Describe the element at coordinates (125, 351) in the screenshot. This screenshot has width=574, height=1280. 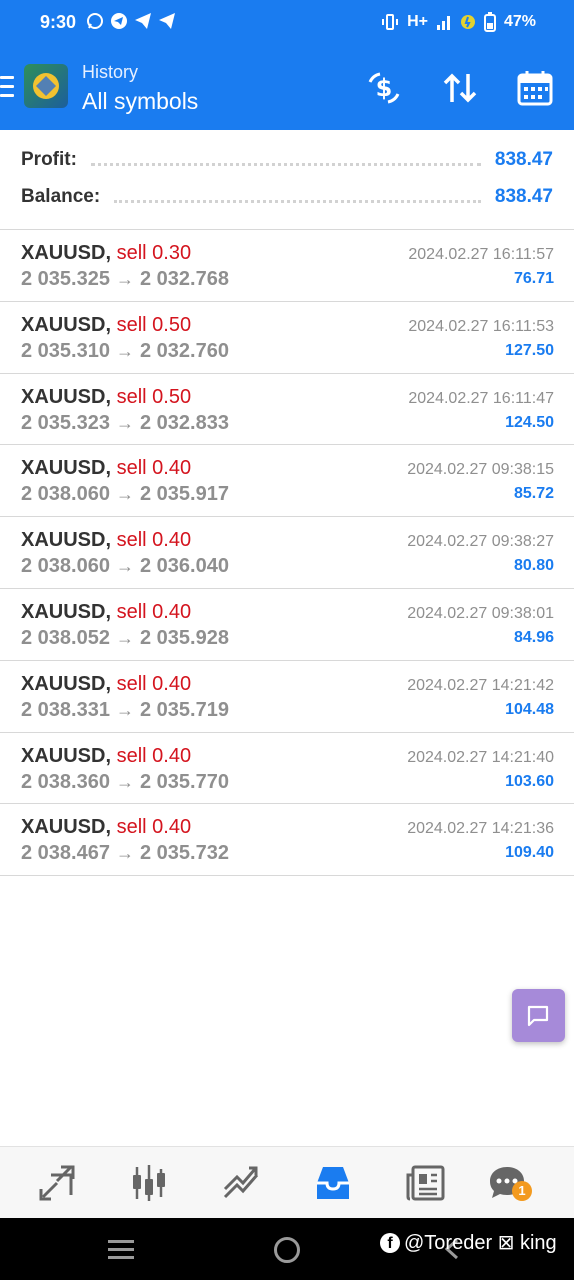
I see `trade-prices: 2 035.310 → 2 032.760` at that location.